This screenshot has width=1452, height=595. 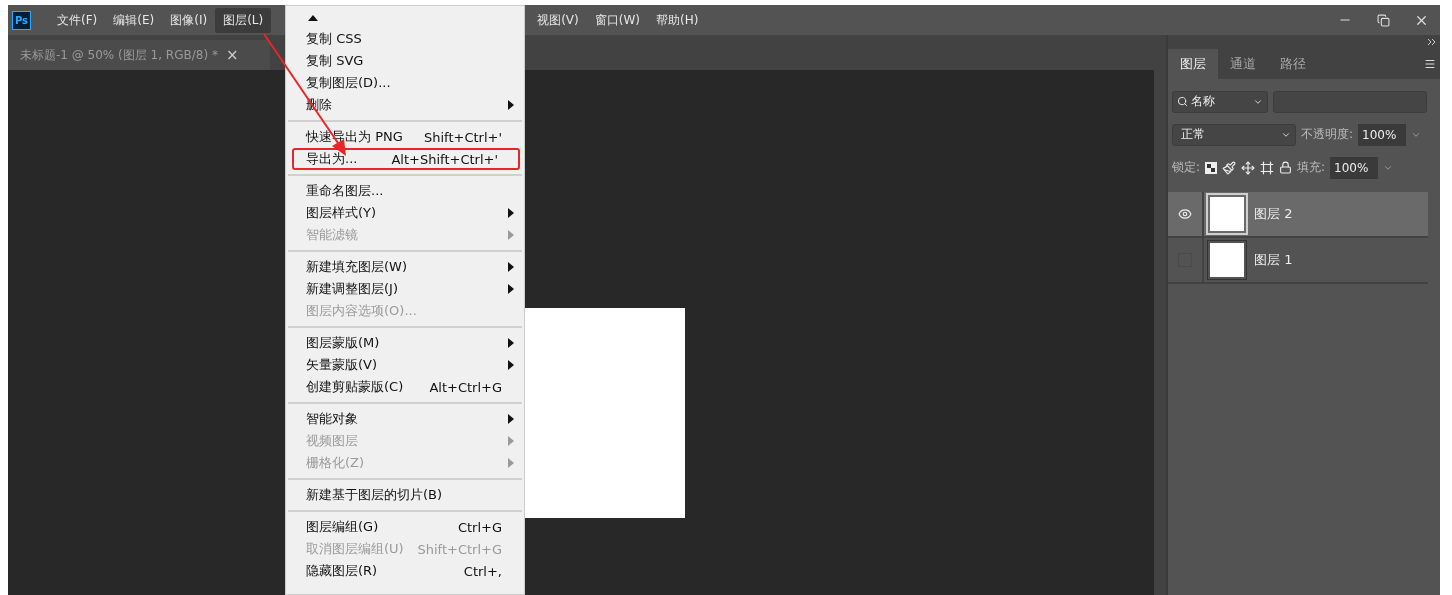 I want to click on checkerboard-icon, so click(x=1211, y=167).